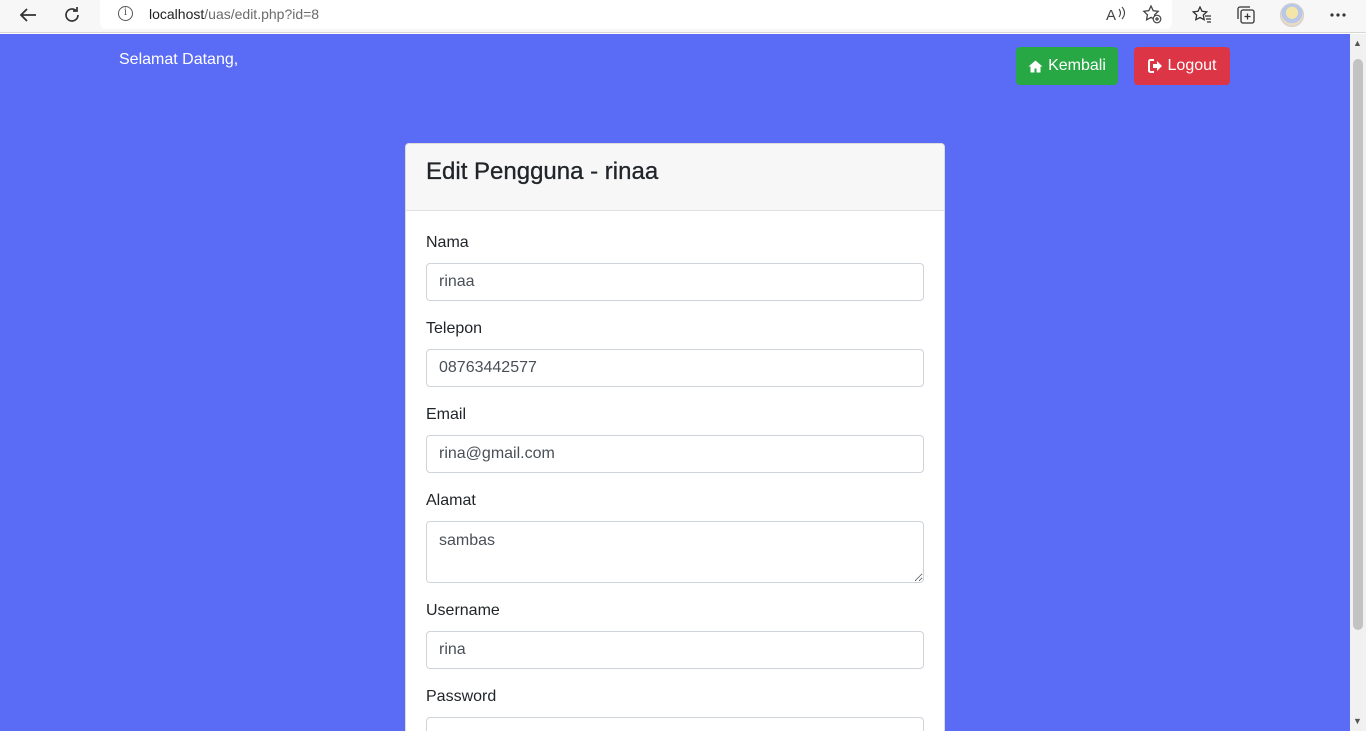  What do you see at coordinates (447, 242) in the screenshot?
I see `nama-label: Nama` at bounding box center [447, 242].